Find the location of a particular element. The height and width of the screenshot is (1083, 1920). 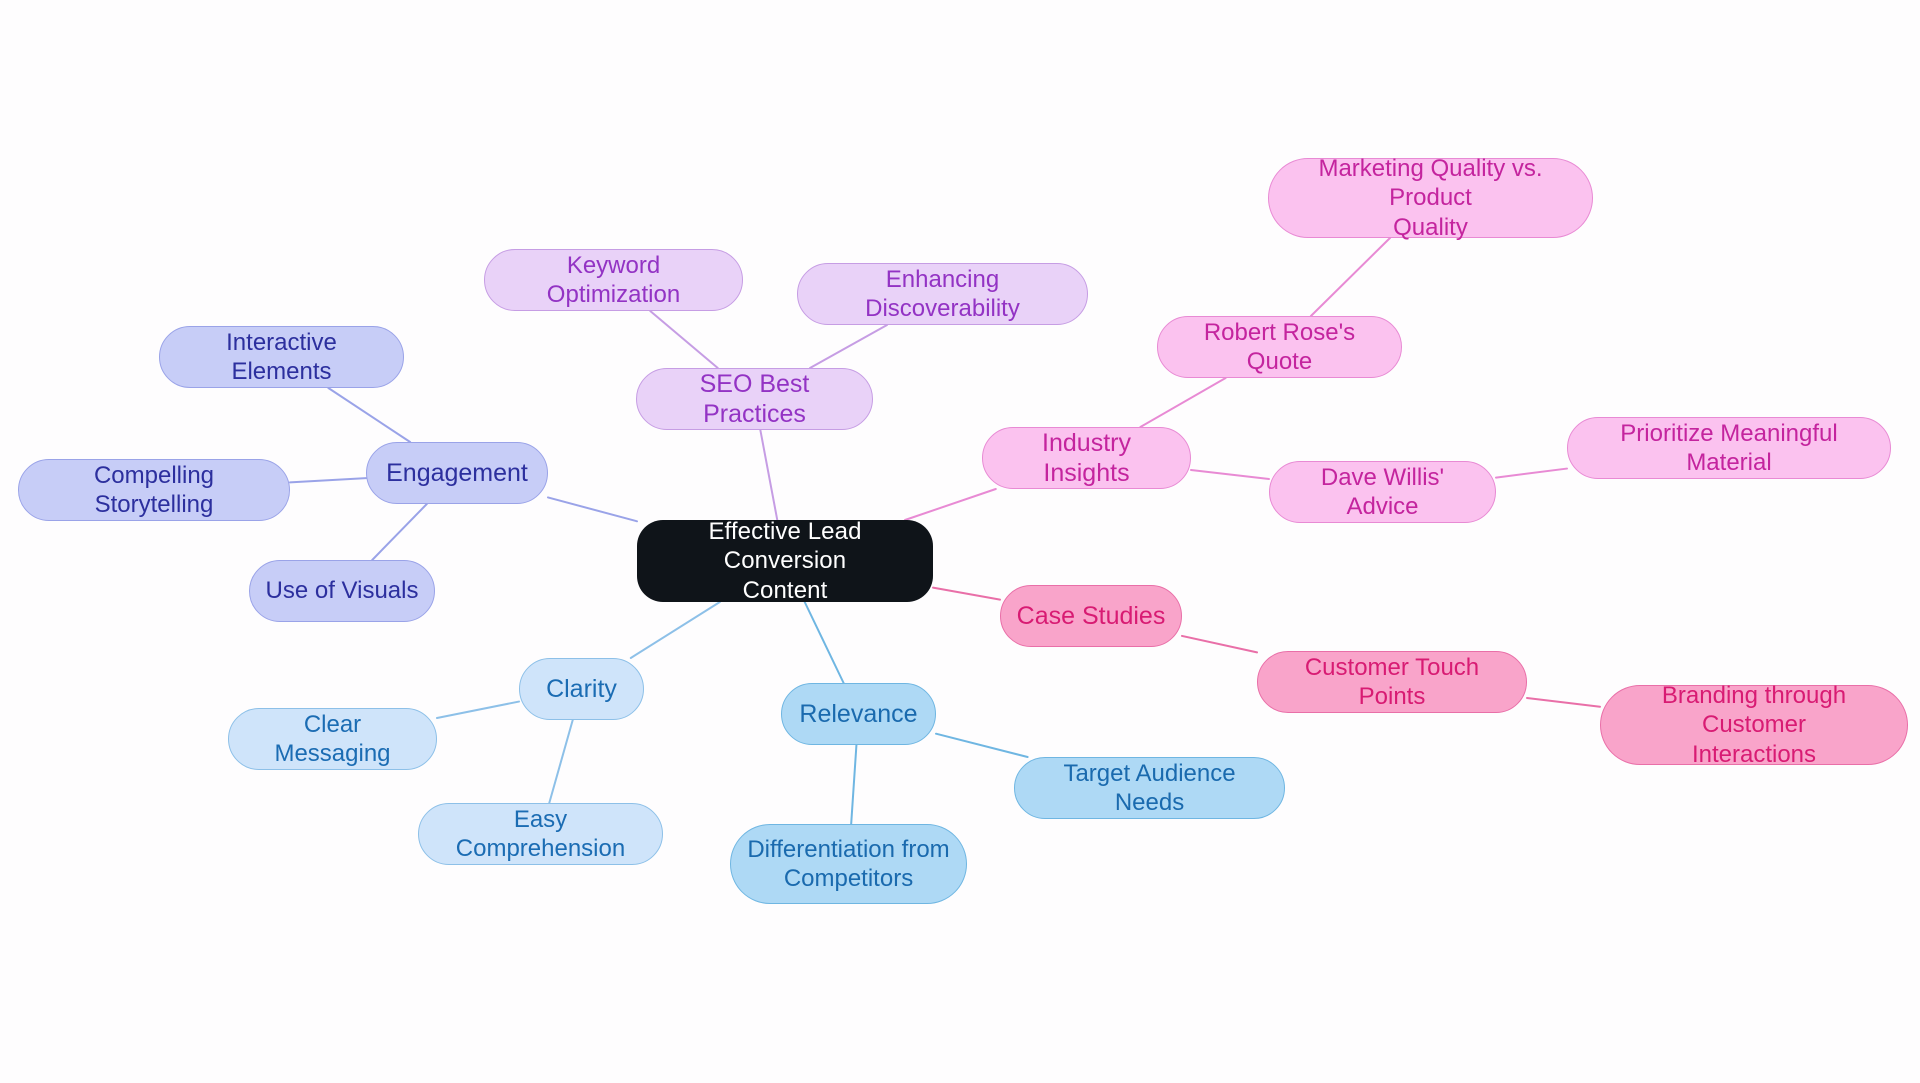

mindmap-edge-seo-to-seo1 is located at coordinates (684, 339).